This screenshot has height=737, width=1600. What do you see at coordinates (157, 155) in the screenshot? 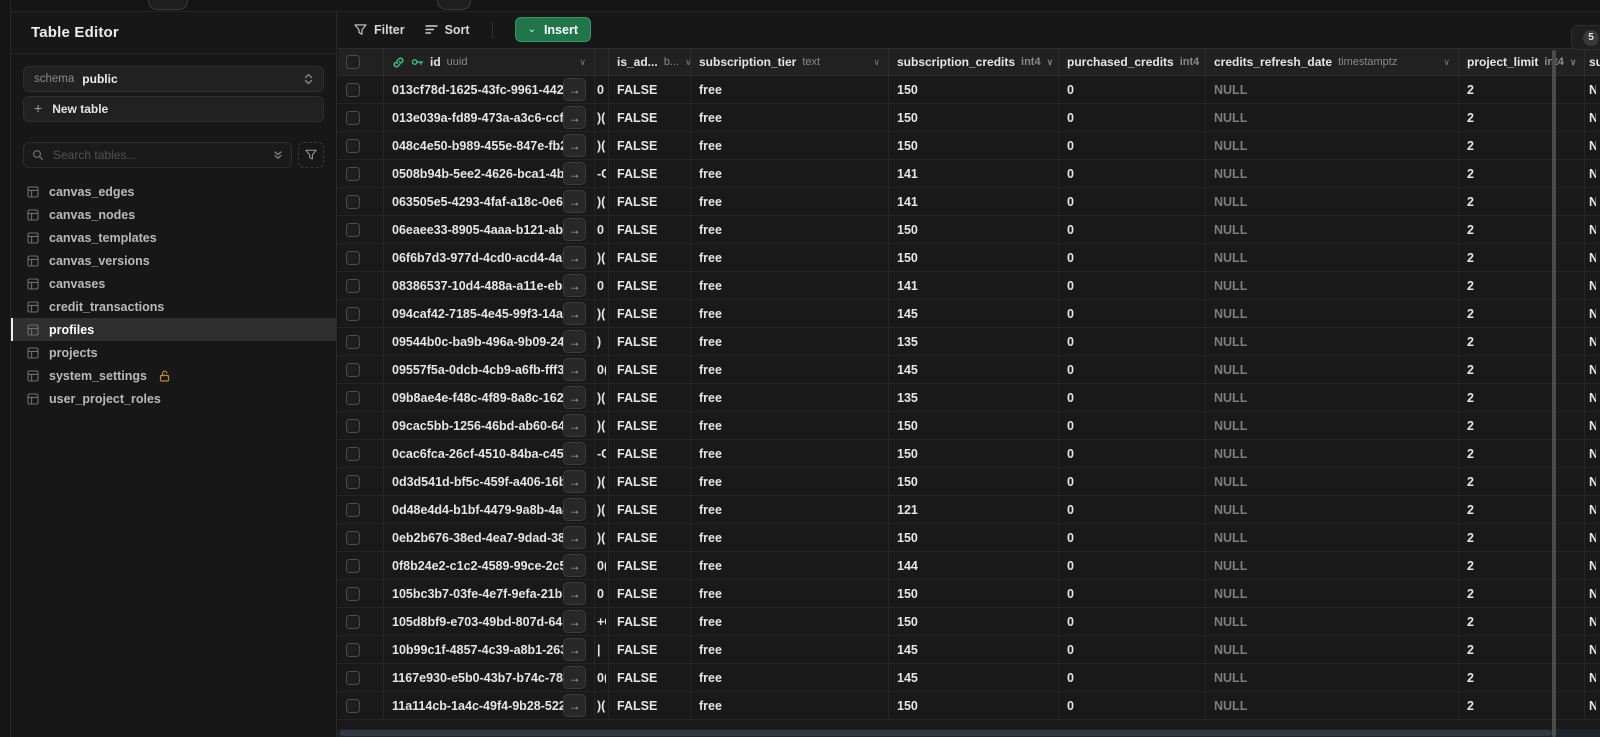
I see `search-tables-box` at bounding box center [157, 155].